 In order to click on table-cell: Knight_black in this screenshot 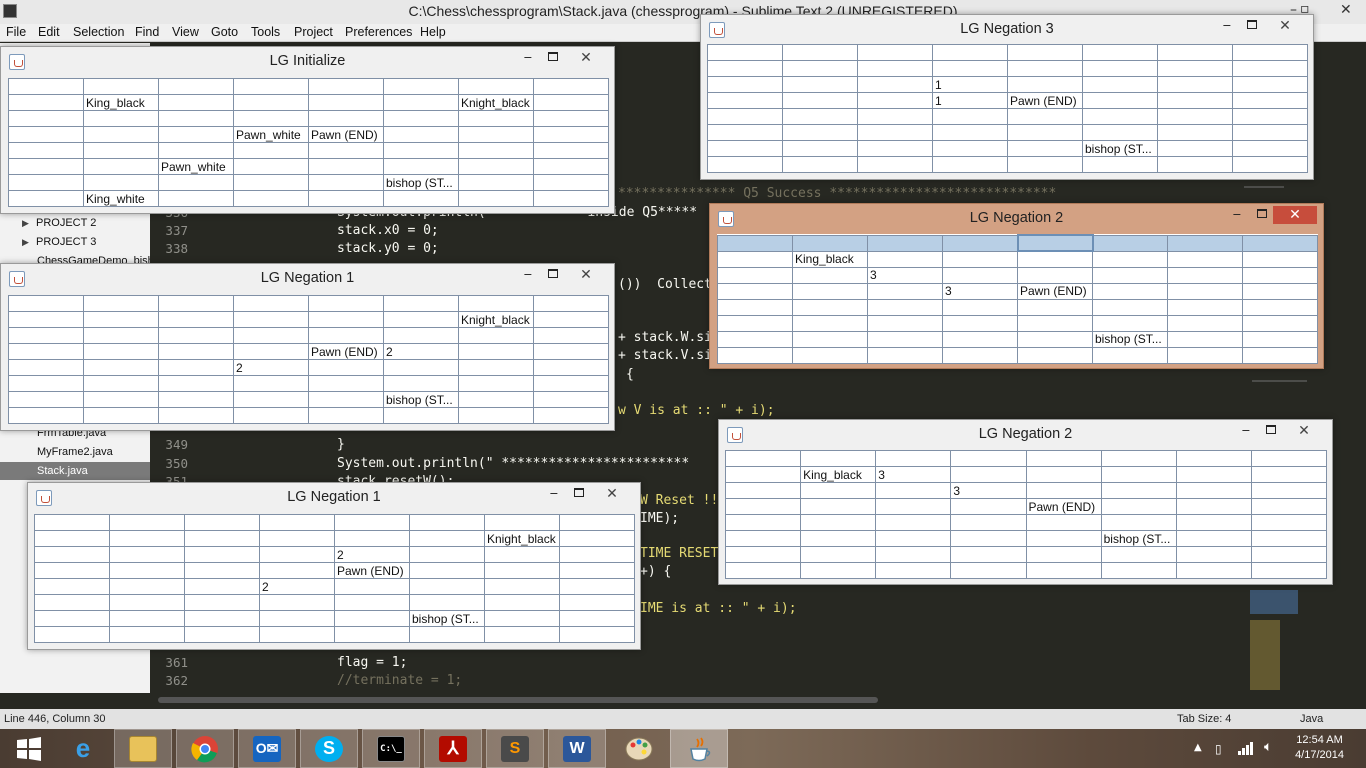, I will do `click(522, 538)`.